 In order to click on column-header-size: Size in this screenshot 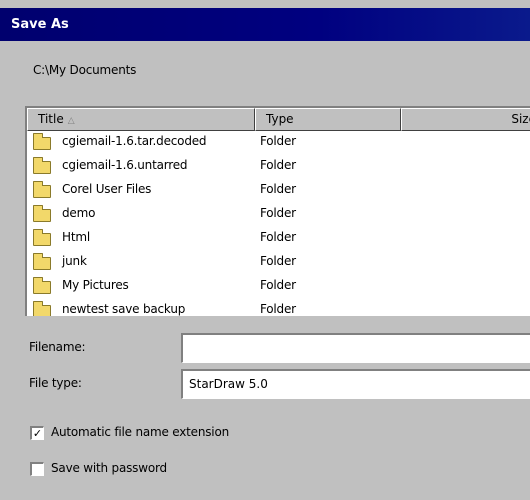, I will do `click(465, 119)`.